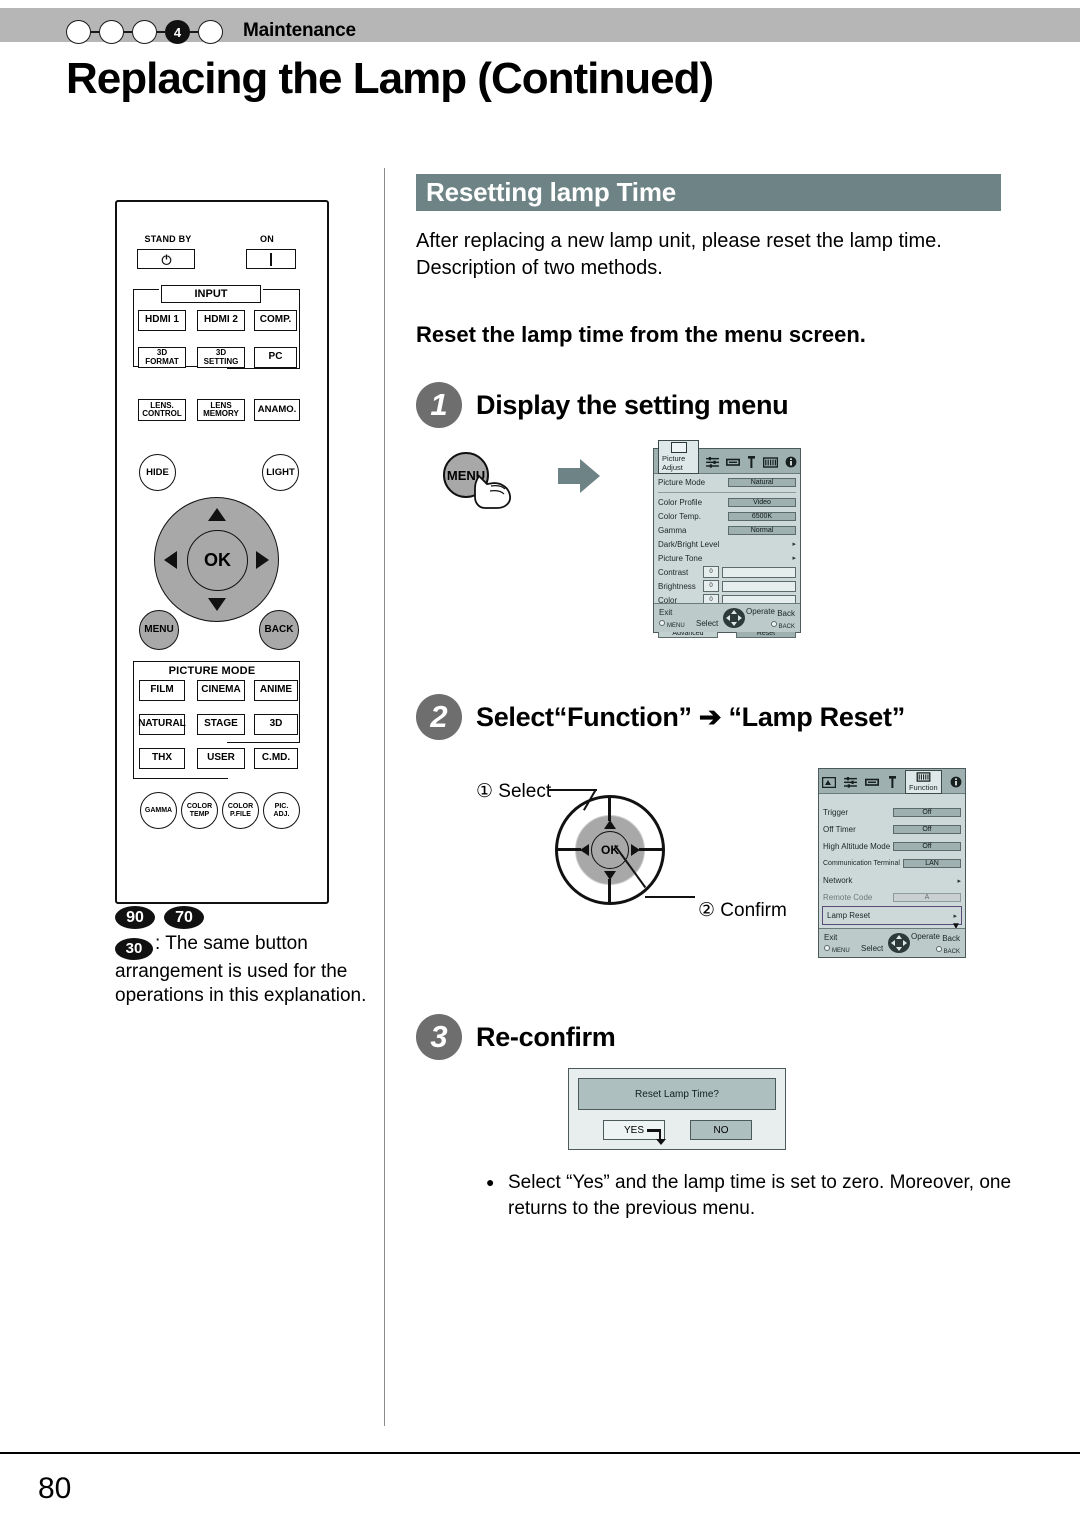  Describe the element at coordinates (727, 558) in the screenshot. I see `osd-row-picture-tone: Picture Tone ▸` at that location.